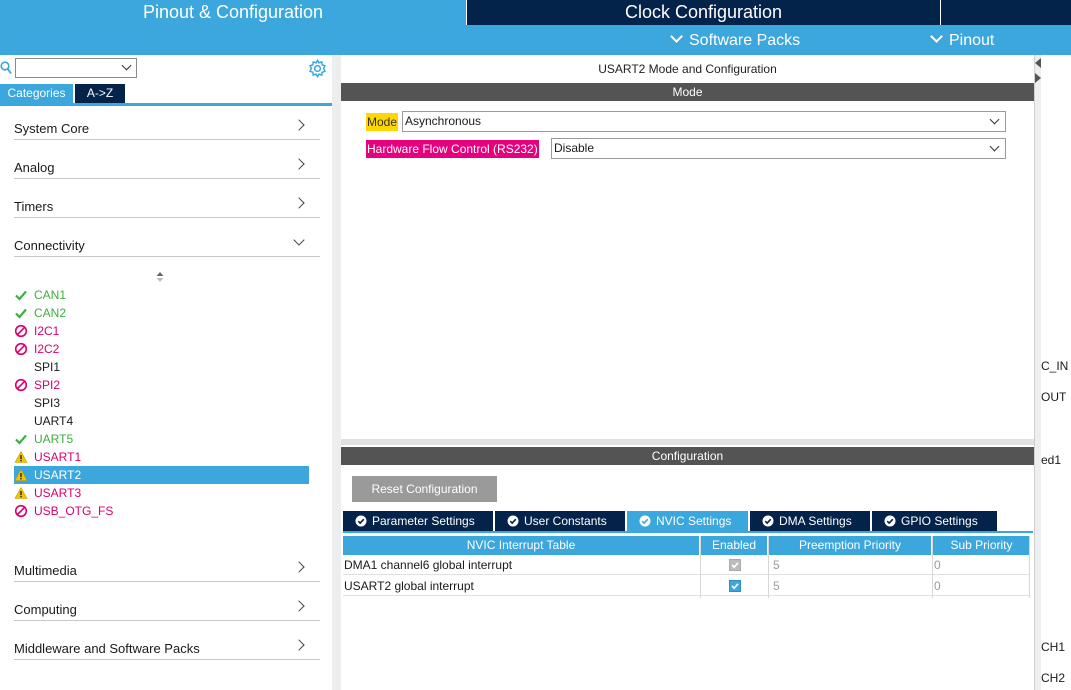 The image size is (1071, 690). I want to click on panel-title: USART2 Mode and Configuration, so click(687, 69).